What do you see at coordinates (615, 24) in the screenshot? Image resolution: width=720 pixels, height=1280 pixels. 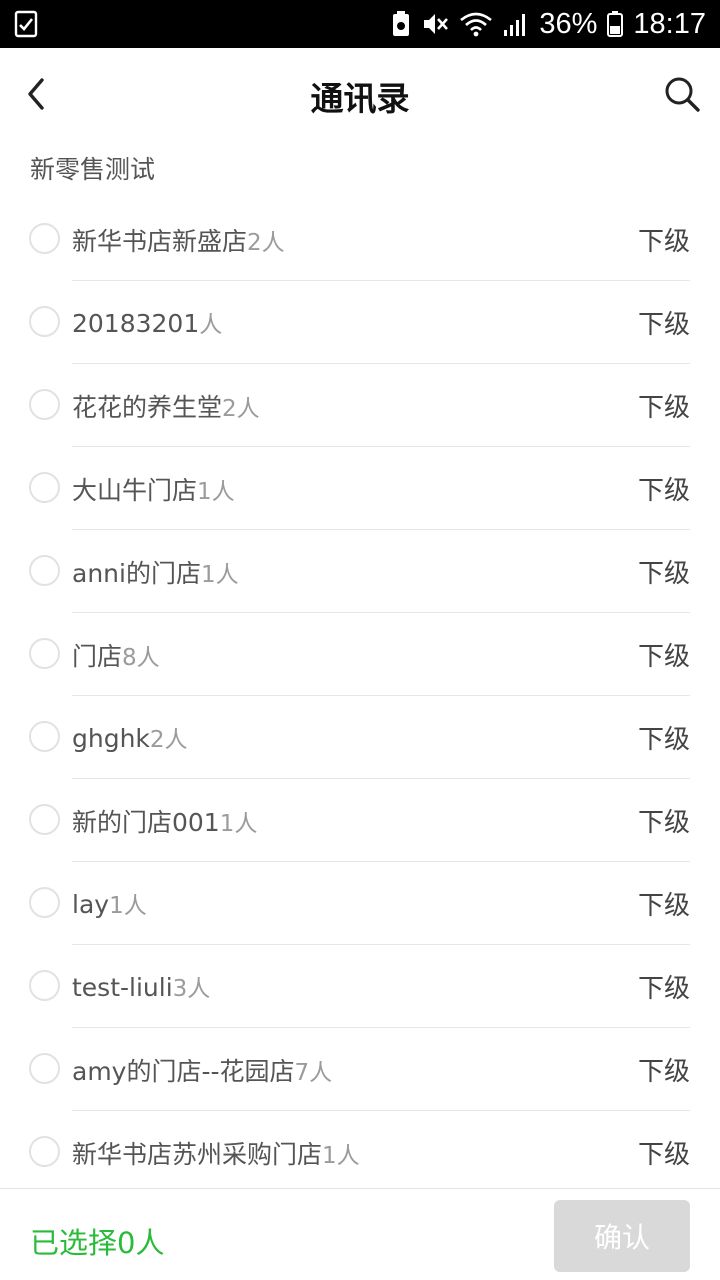 I see `battery-icon` at bounding box center [615, 24].